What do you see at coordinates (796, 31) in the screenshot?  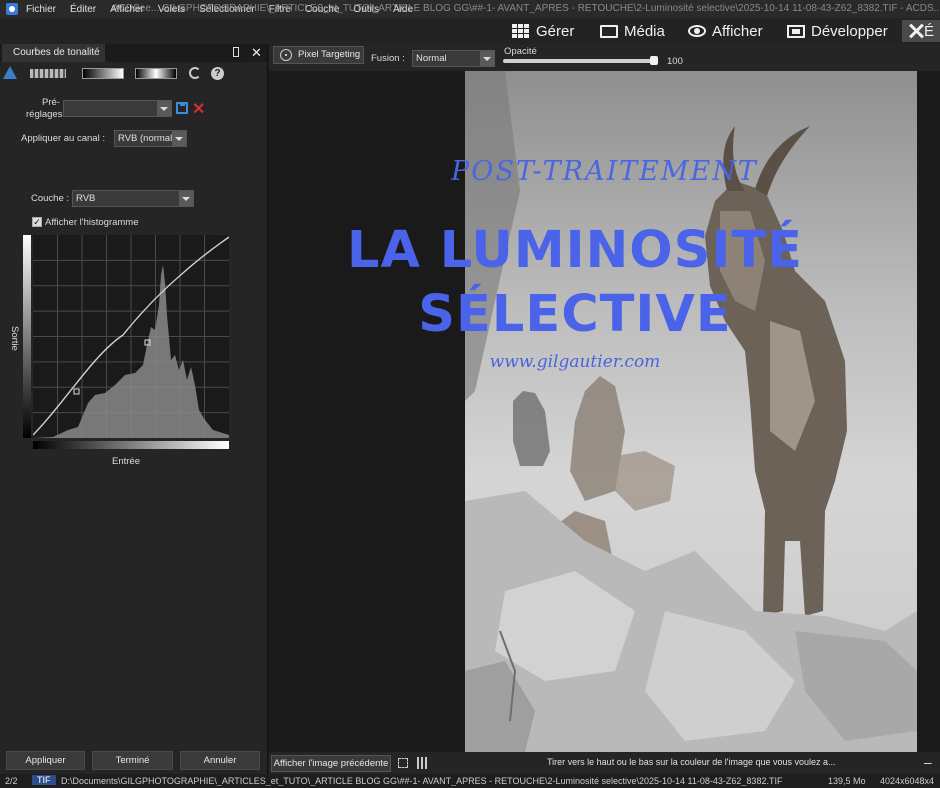 I see `develop-icon` at bounding box center [796, 31].